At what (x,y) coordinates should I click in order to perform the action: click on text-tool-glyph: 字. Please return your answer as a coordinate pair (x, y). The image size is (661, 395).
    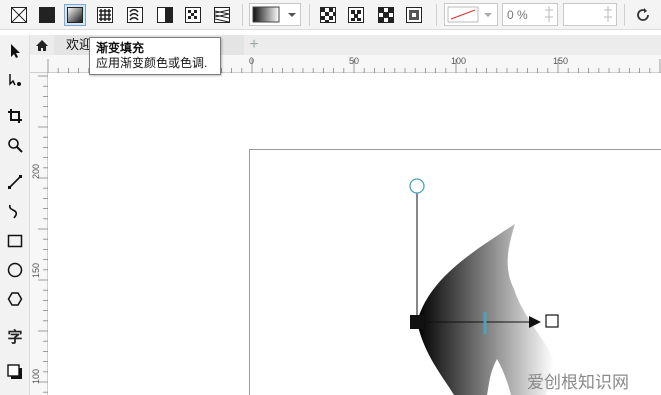
    Looking at the image, I should click on (15, 337).